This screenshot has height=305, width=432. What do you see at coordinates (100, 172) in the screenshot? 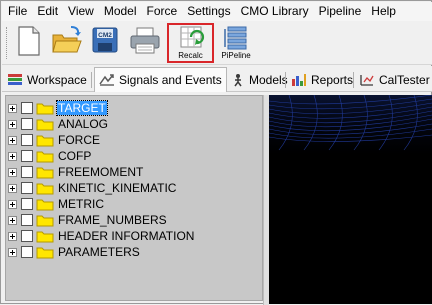
I see `tree-item-label: FREEMOMENT` at bounding box center [100, 172].